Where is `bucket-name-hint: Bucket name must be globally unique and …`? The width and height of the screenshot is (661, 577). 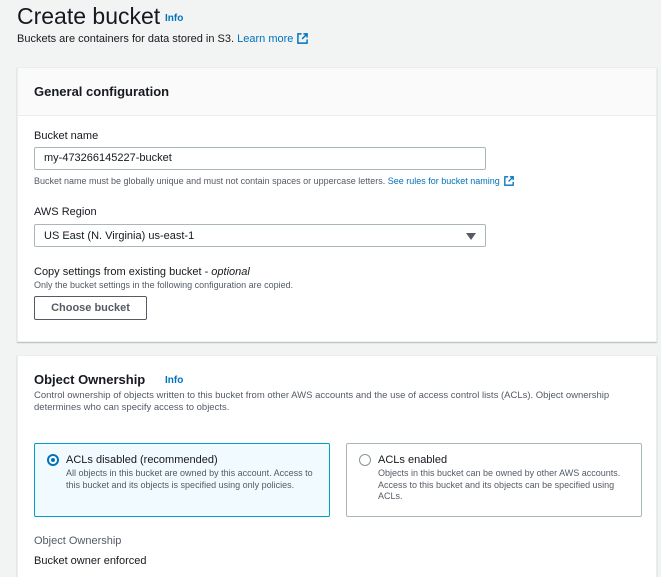
bucket-name-hint: Bucket name must be globally unique and … is located at coordinates (274, 181).